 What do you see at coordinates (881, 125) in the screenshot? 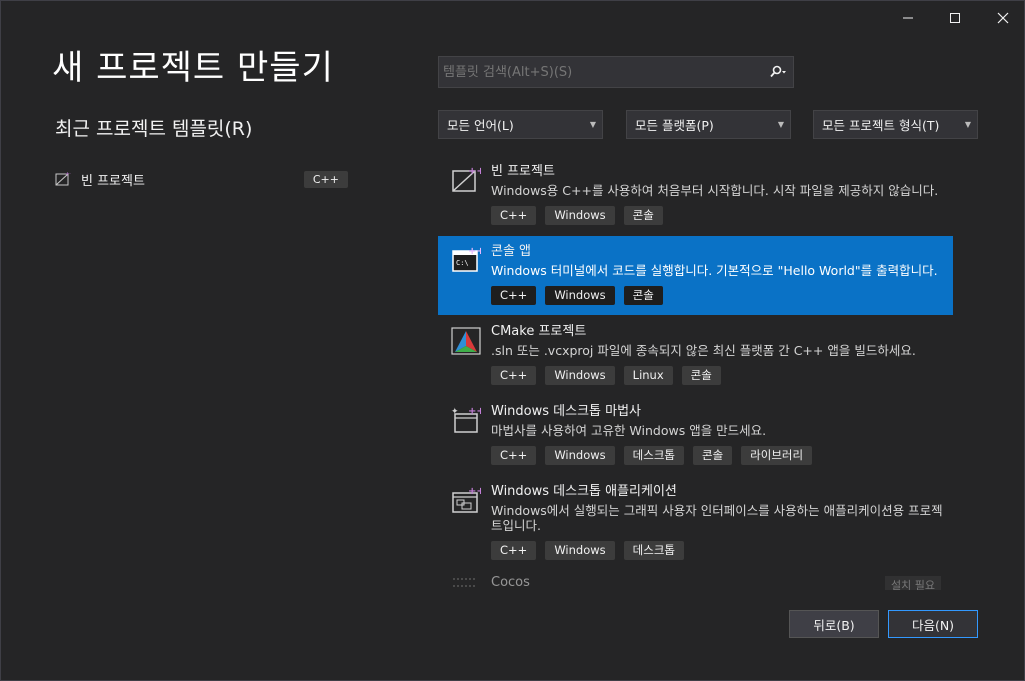
I see `project-type-filter-value: 모든 프로젝트 형식(T)` at bounding box center [881, 125].